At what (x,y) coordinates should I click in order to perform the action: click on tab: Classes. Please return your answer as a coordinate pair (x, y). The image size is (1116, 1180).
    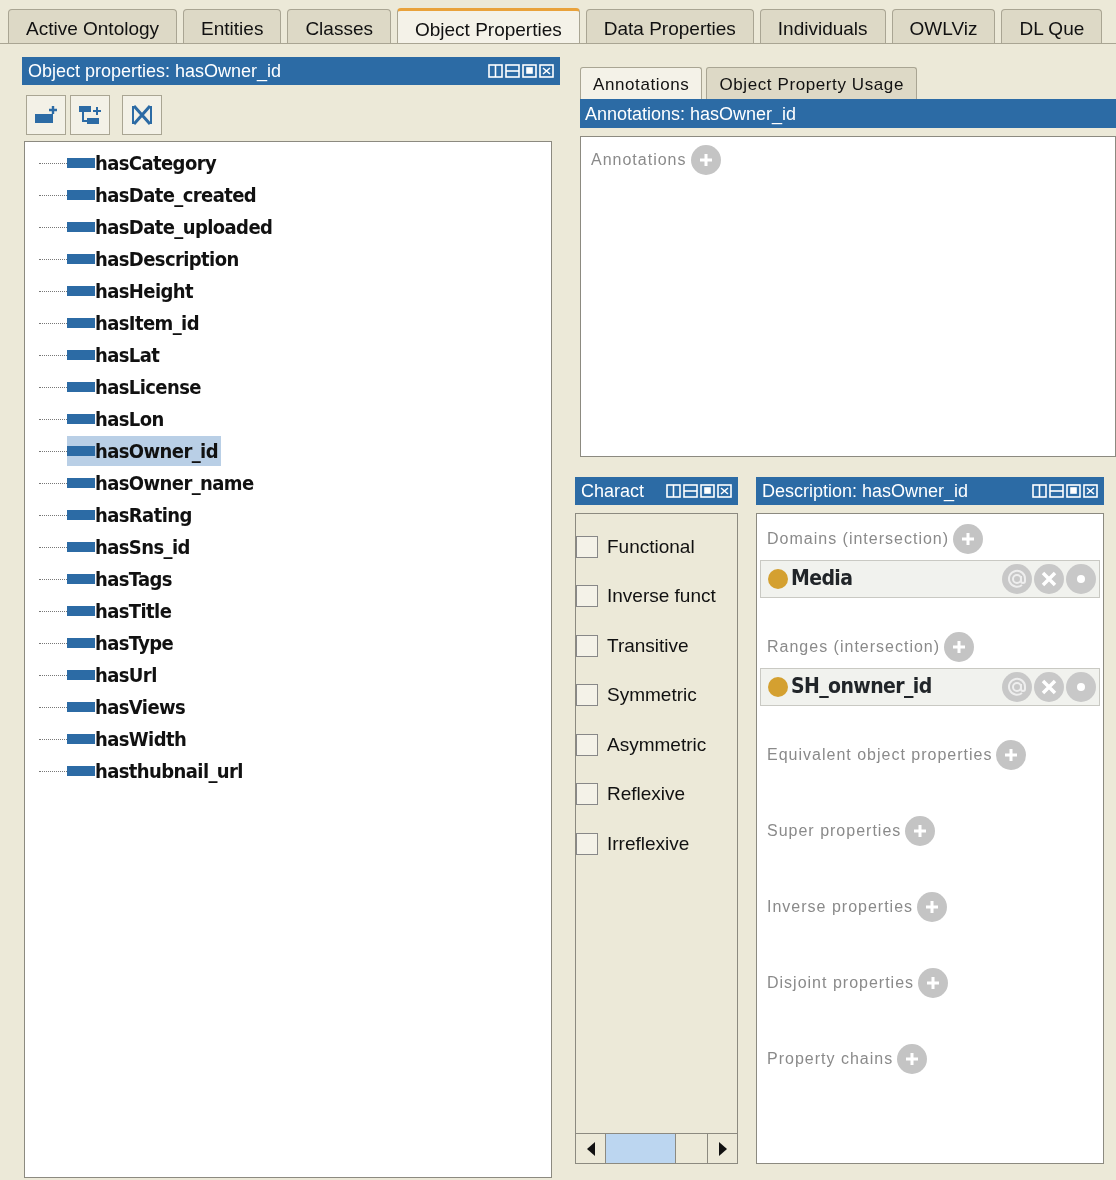
    Looking at the image, I should click on (339, 26).